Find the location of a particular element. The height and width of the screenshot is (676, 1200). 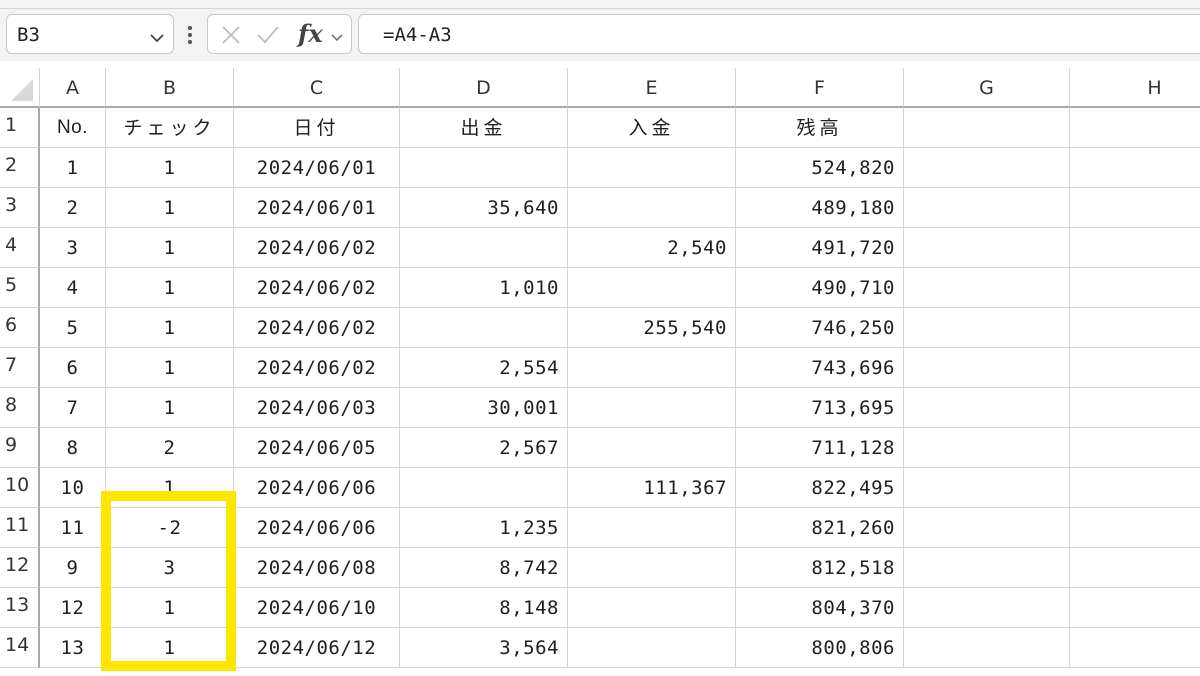

cell-withdrawal: 2,554 is located at coordinates (484, 368).